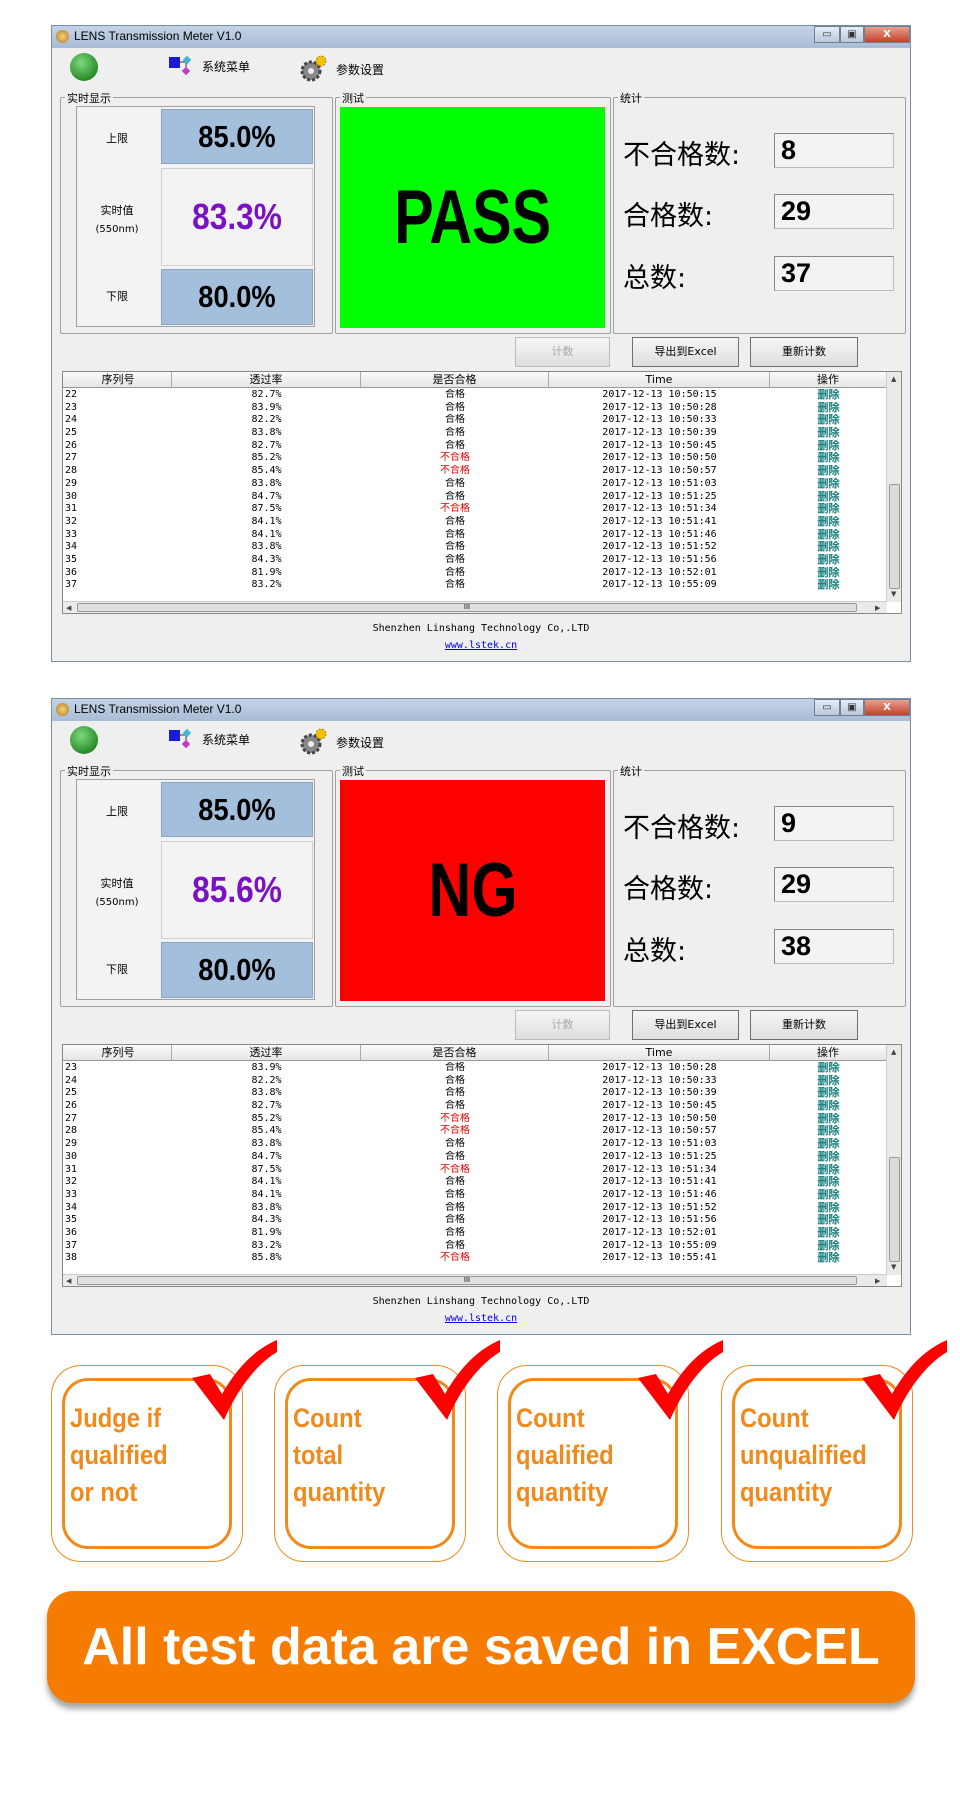 The height and width of the screenshot is (1814, 960). I want to click on minimize-button: ▭, so click(827, 34).